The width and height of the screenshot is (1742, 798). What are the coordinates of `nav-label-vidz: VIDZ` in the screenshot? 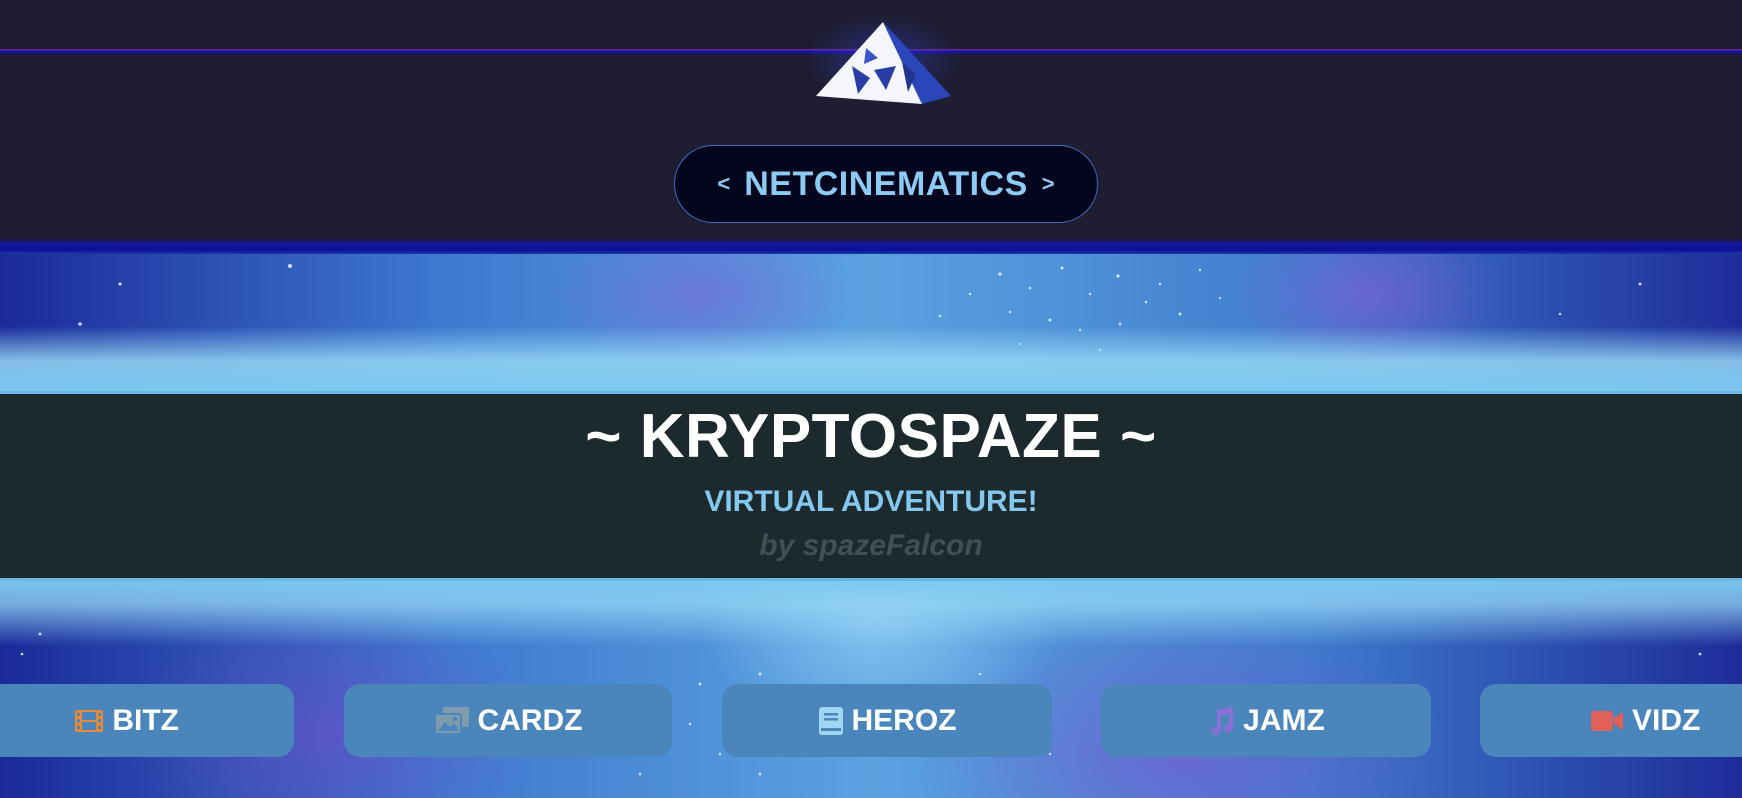 It's located at (1666, 720).